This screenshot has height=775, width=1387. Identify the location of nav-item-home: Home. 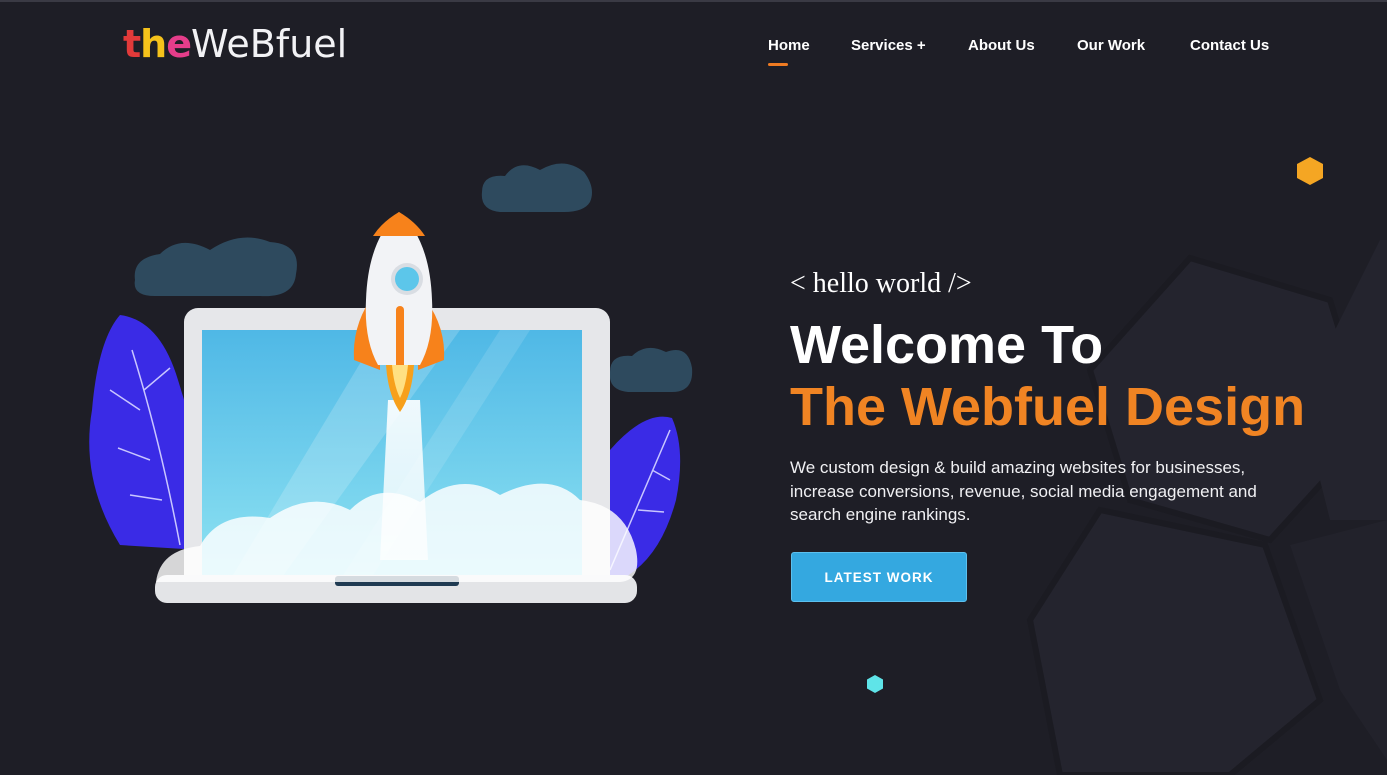
(789, 46).